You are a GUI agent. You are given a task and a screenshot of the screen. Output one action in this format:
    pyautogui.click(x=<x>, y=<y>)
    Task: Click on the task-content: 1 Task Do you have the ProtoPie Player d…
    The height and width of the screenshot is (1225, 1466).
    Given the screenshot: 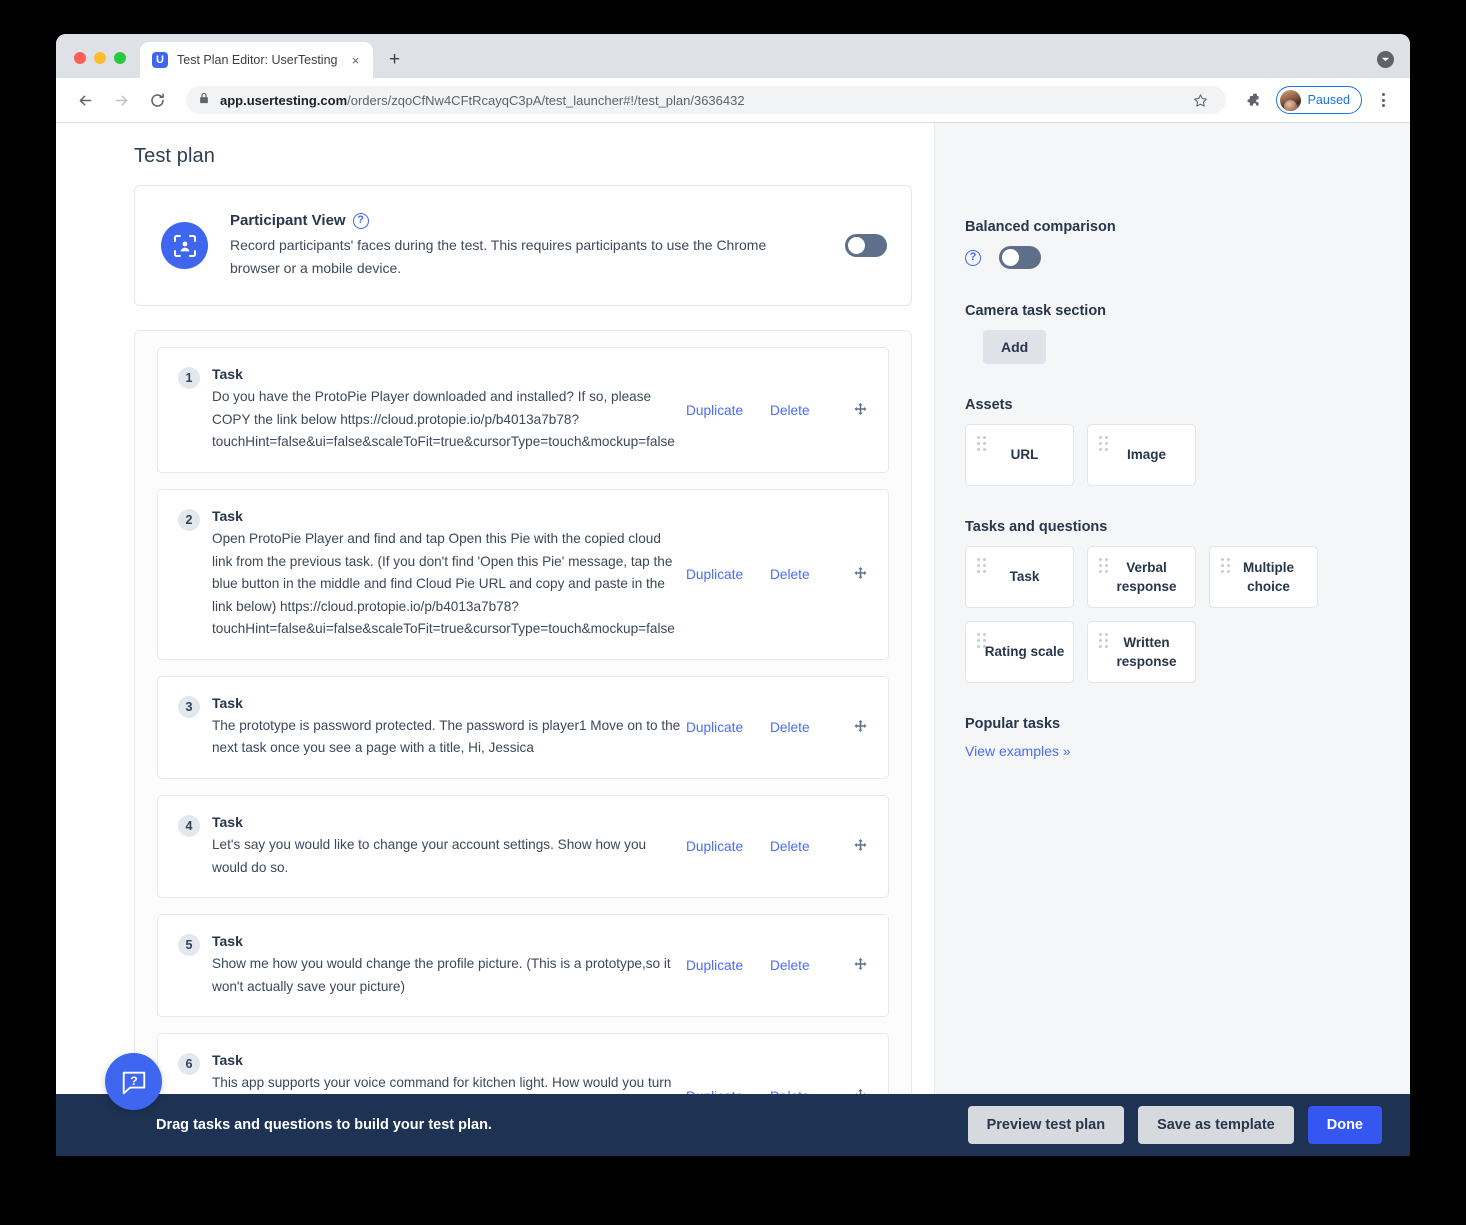 What is the action you would take?
    pyautogui.click(x=432, y=410)
    